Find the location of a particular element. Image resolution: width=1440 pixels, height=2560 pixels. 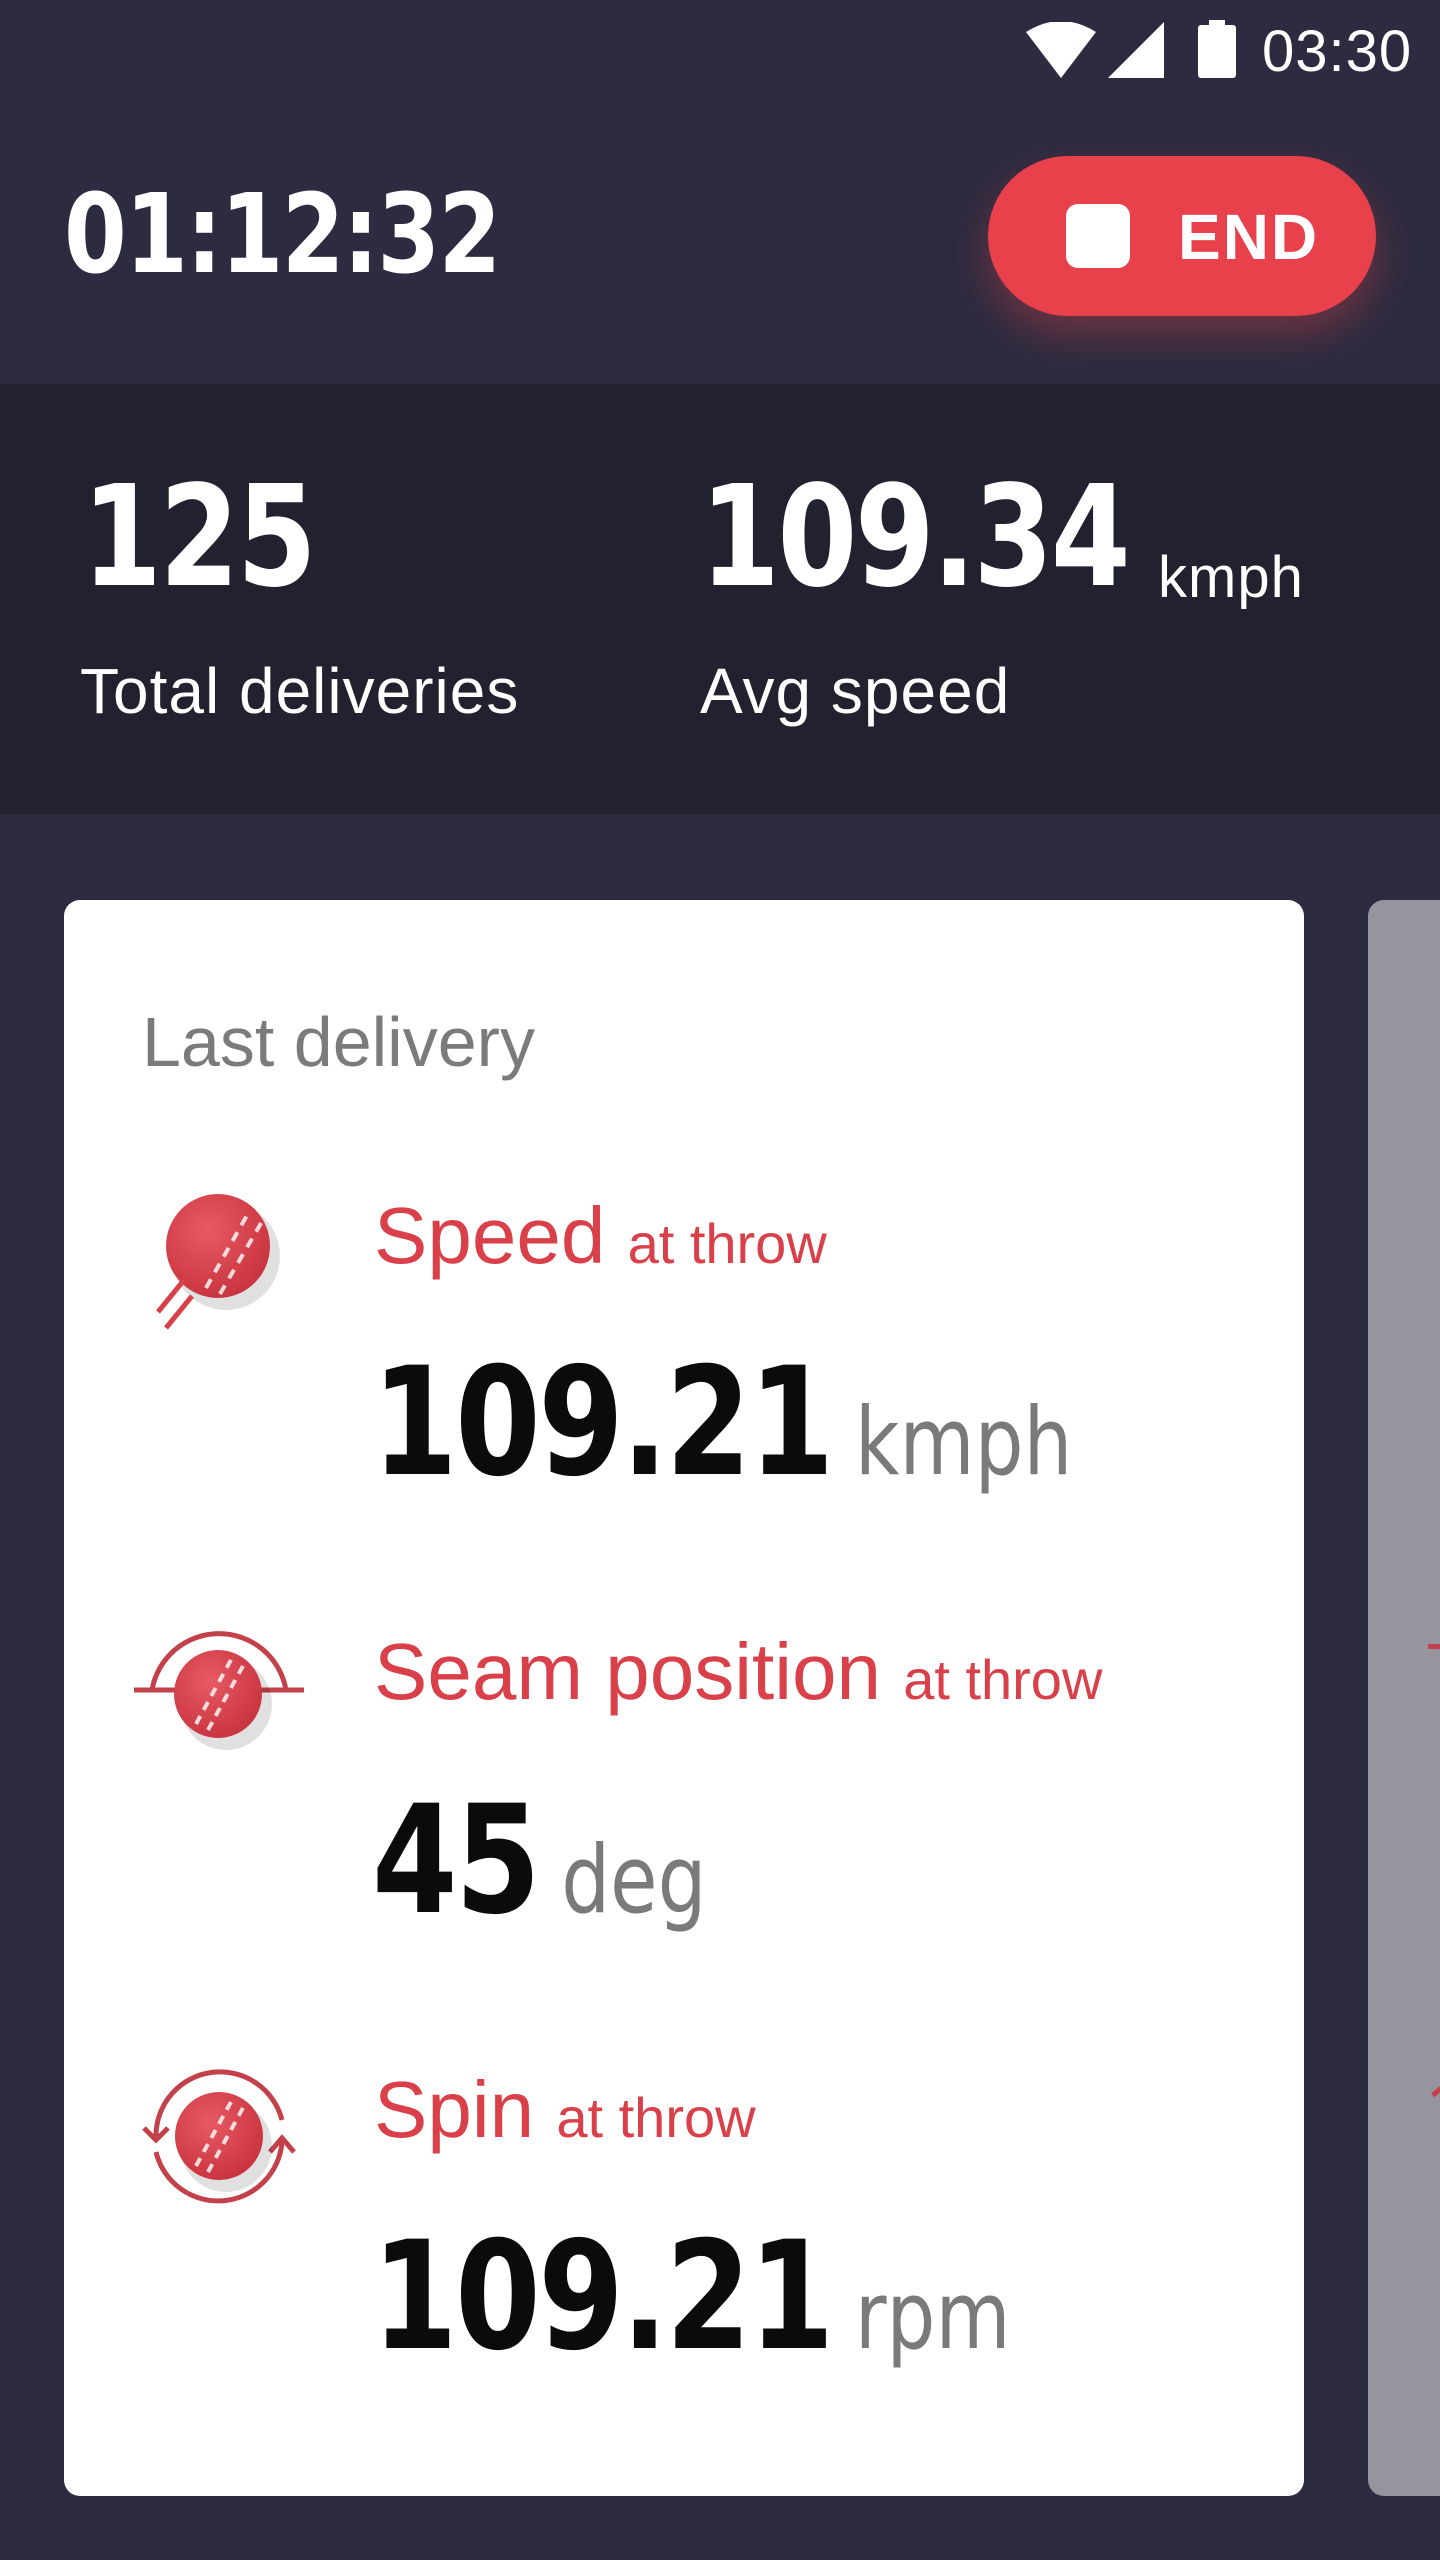

card-title: Last delivery is located at coordinates (338, 1042).